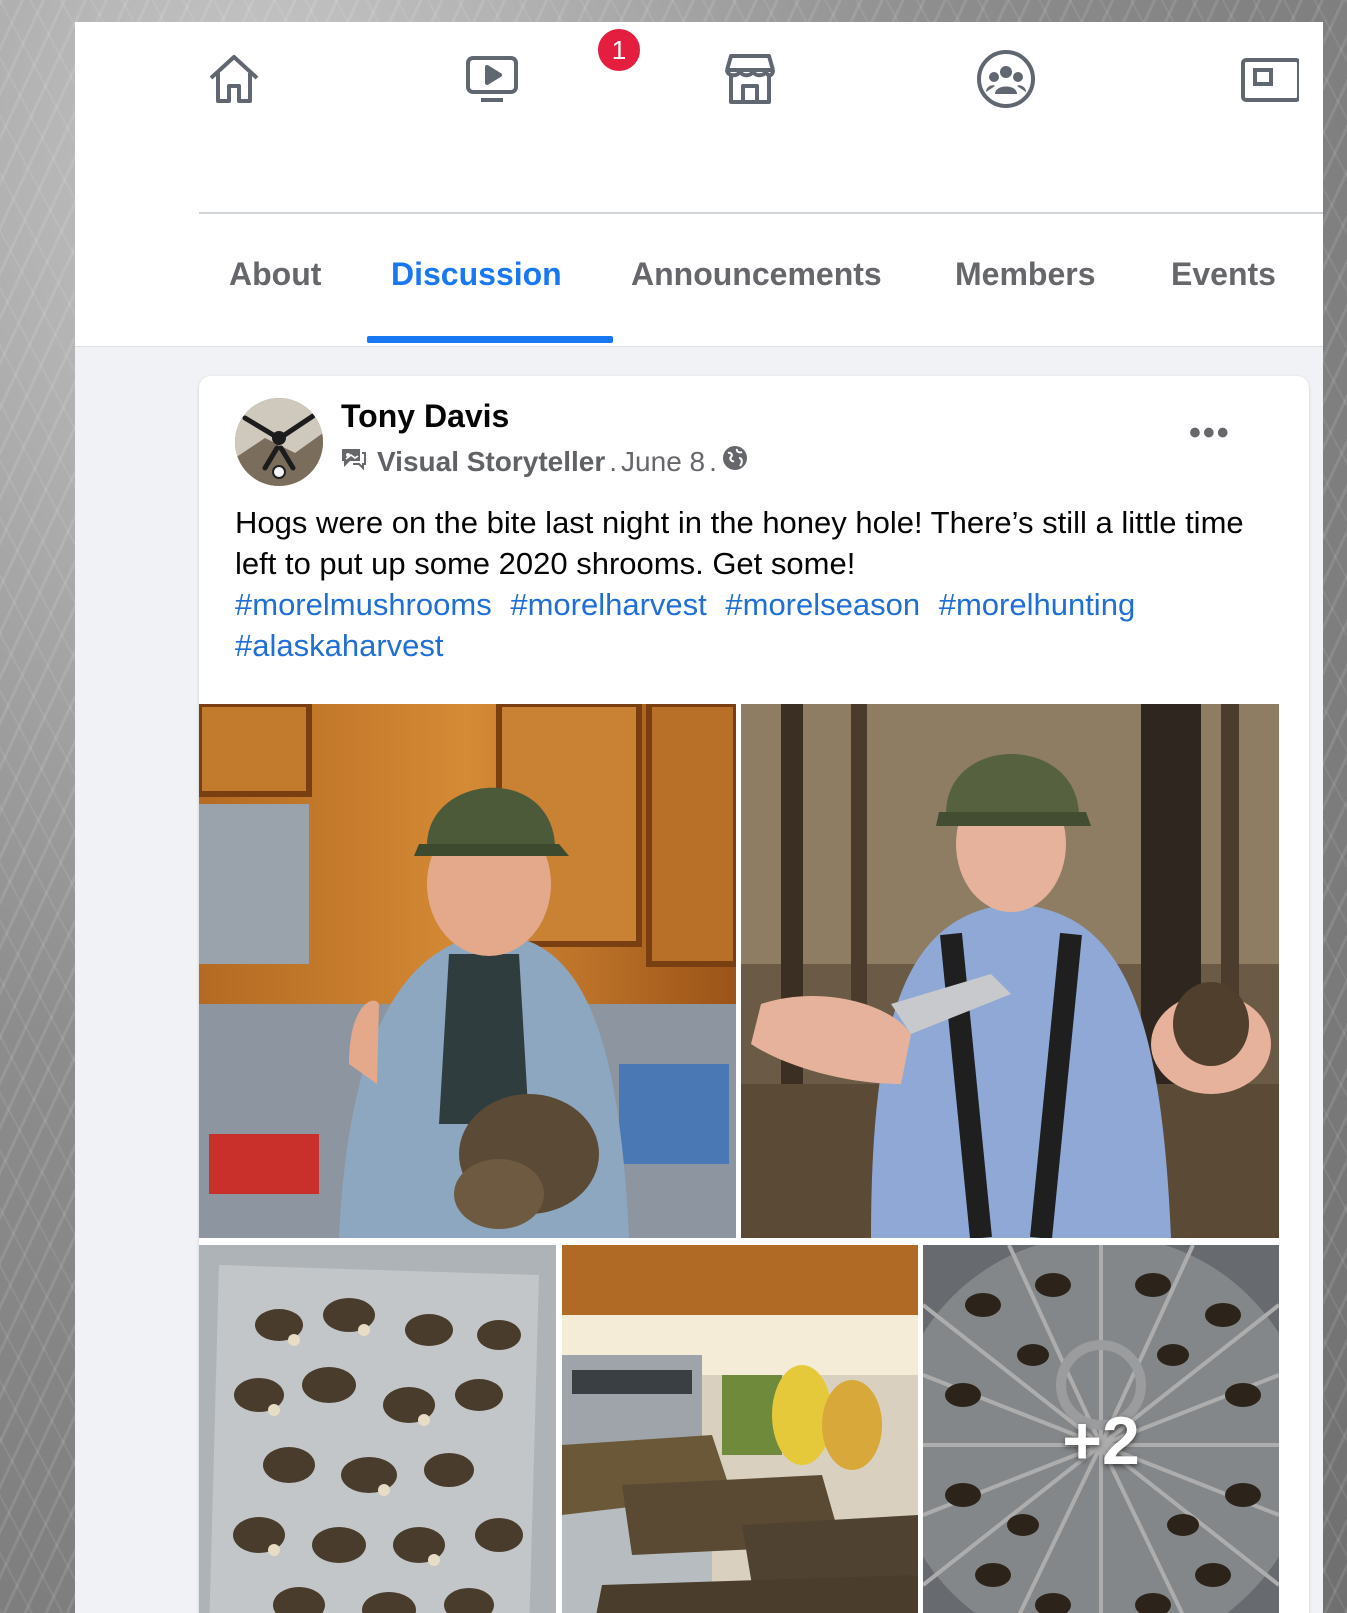 The height and width of the screenshot is (1613, 1347). What do you see at coordinates (491, 461) in the screenshot?
I see `author-role: Visual Storyteller` at bounding box center [491, 461].